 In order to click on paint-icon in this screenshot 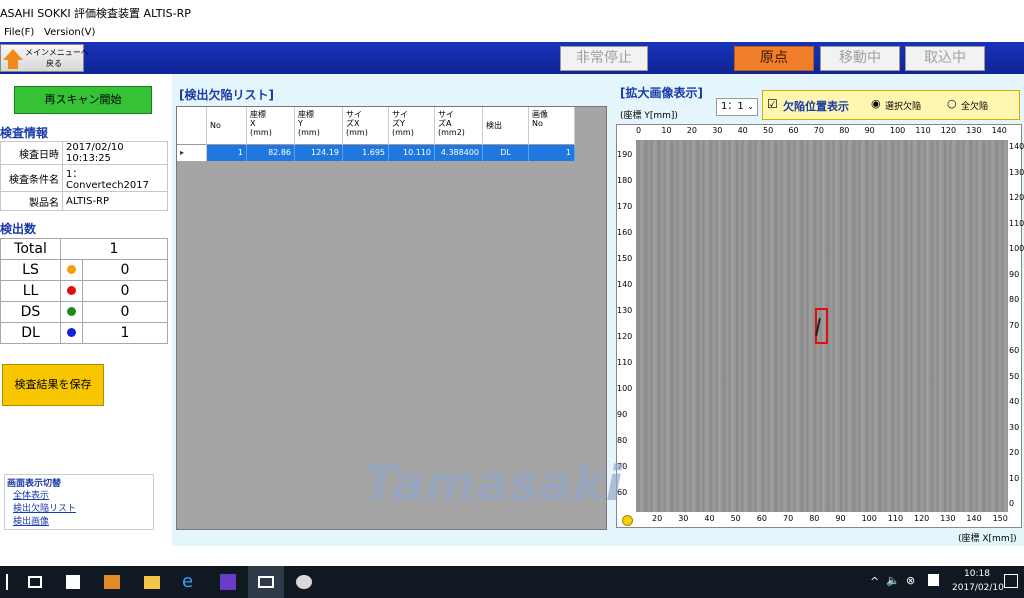, I will do `click(304, 582)`.